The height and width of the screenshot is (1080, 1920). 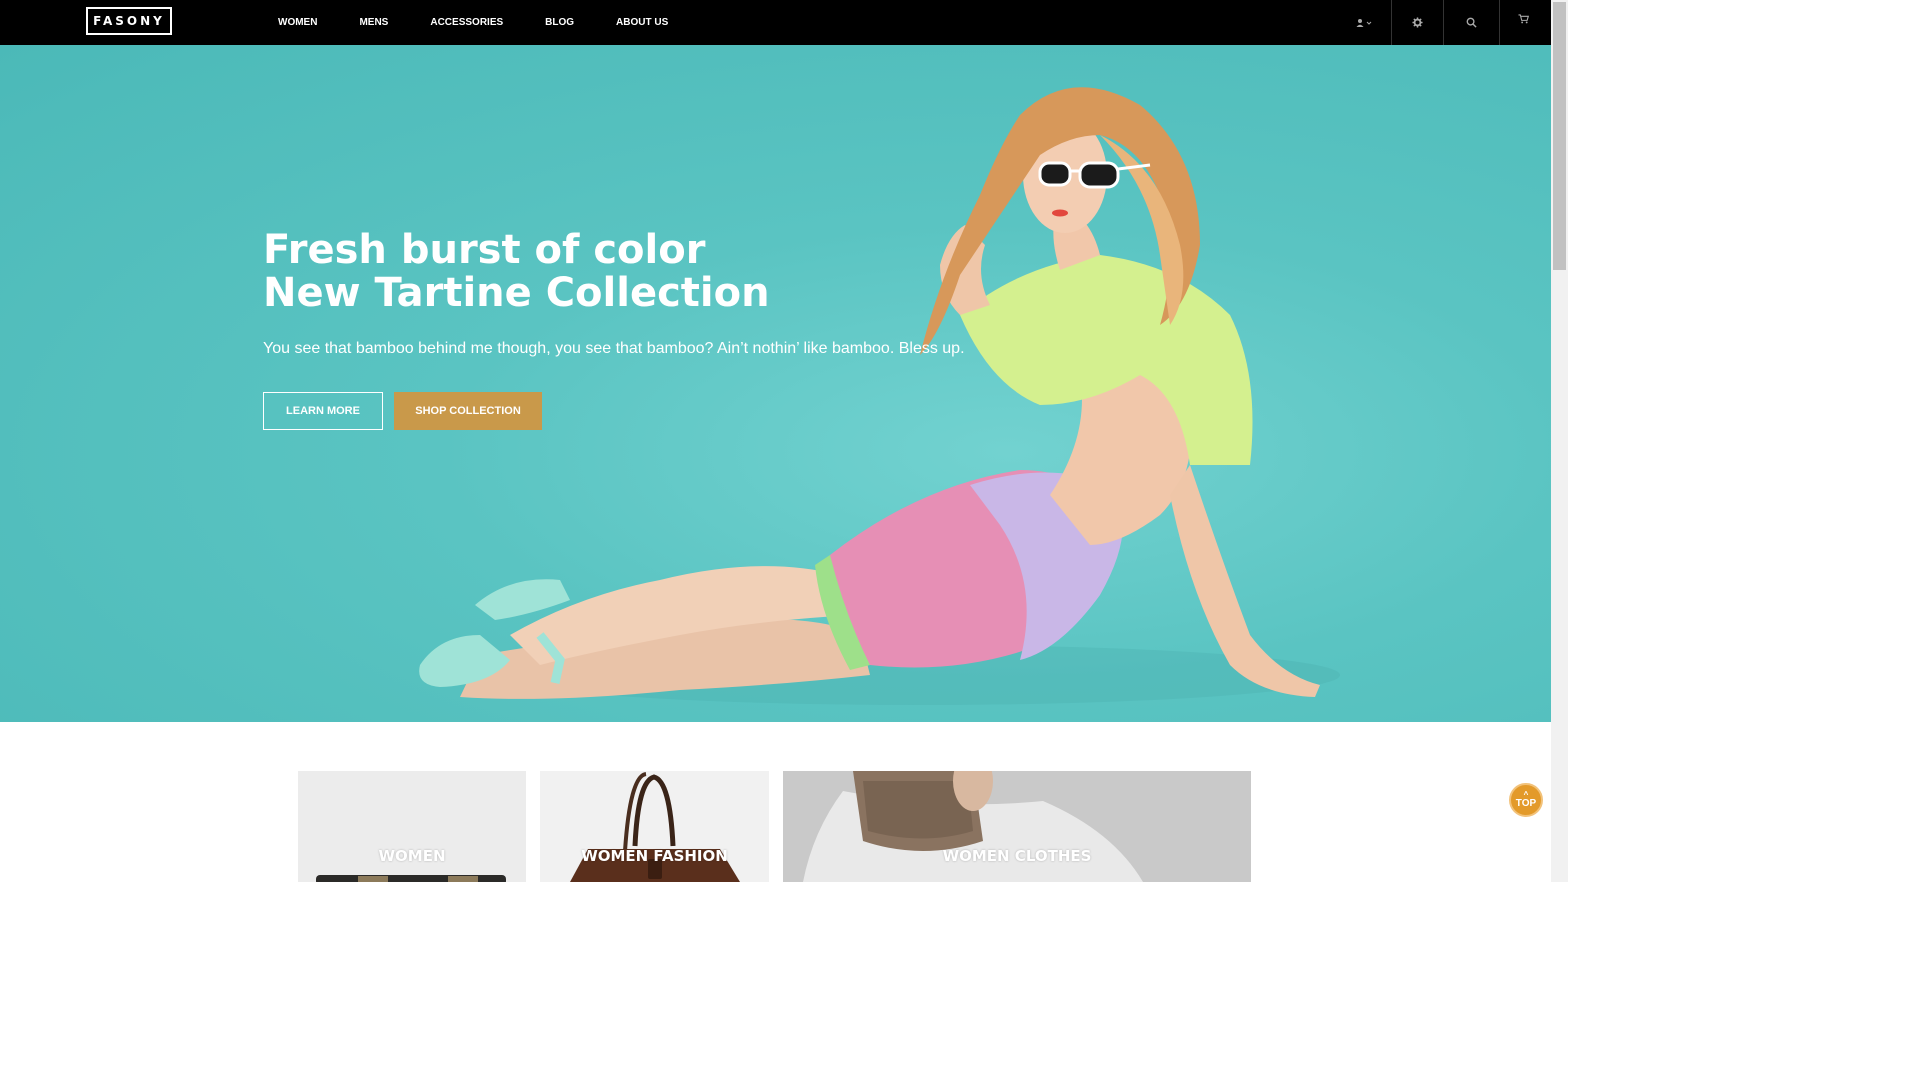 I want to click on category-women-fashion-image, so click(x=655, y=827).